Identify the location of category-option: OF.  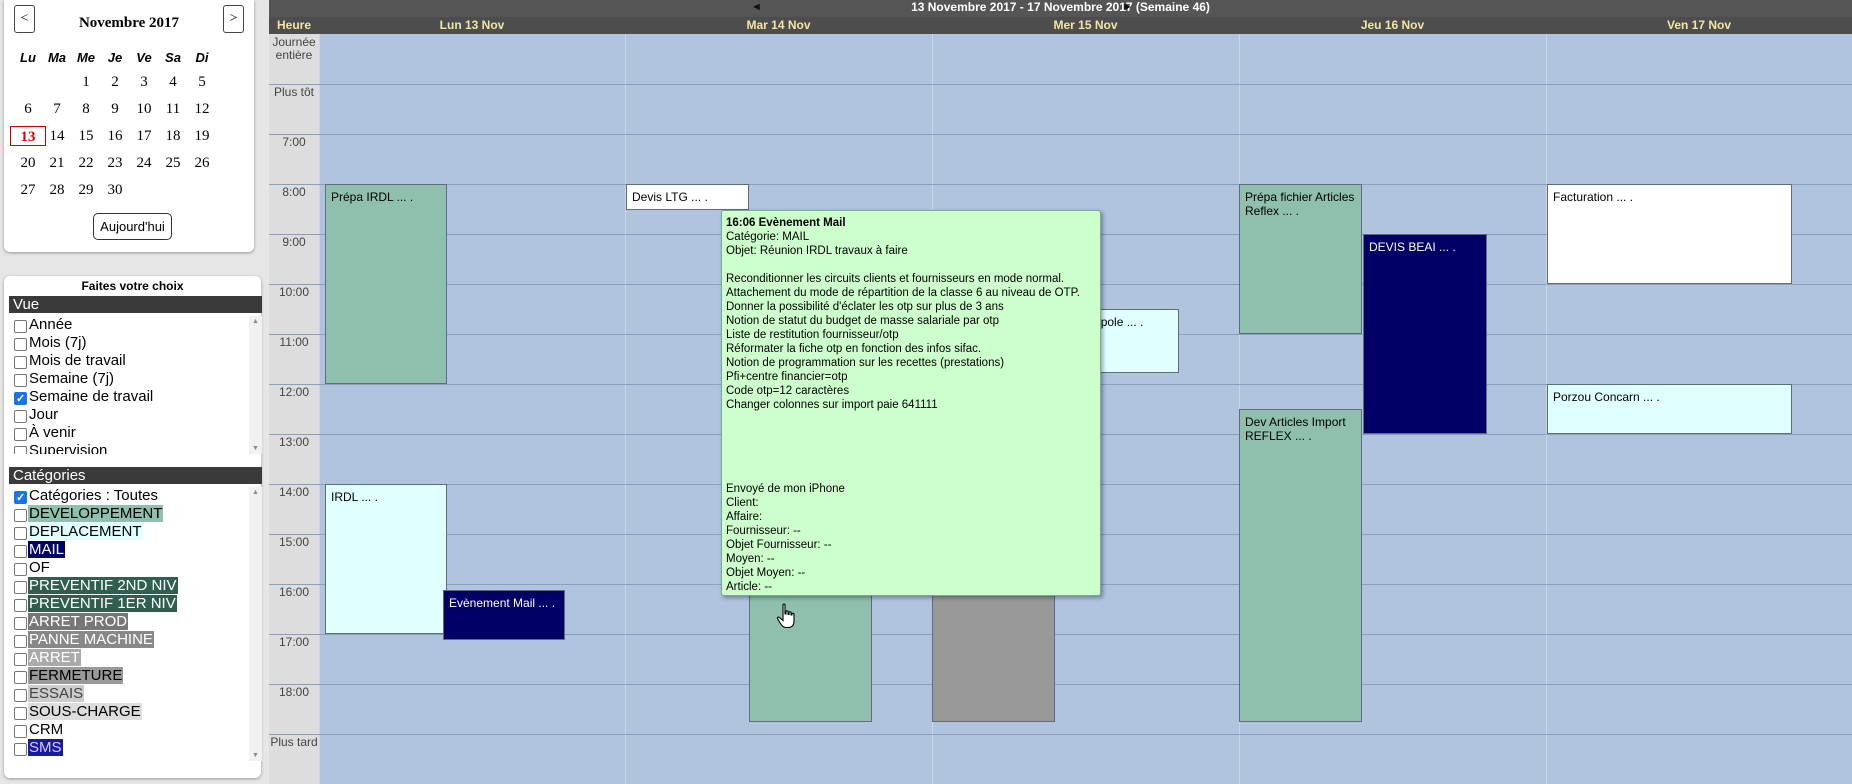
(135, 568).